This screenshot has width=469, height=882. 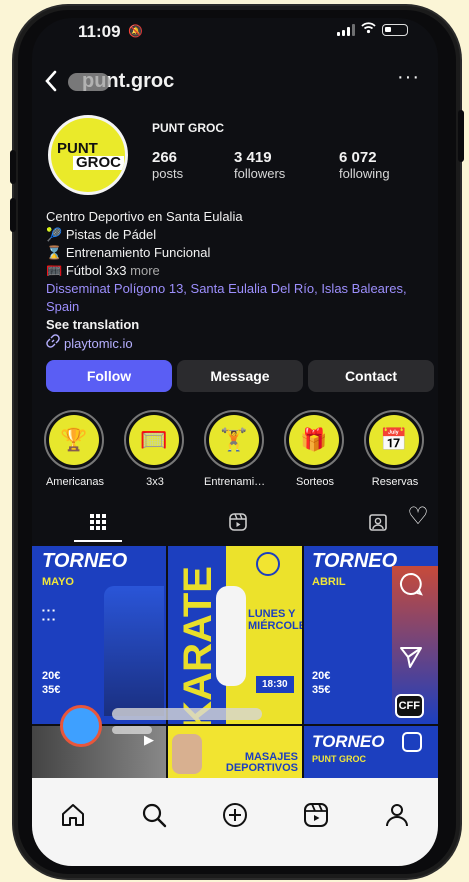 I want to click on status-icons, so click(x=372, y=29).